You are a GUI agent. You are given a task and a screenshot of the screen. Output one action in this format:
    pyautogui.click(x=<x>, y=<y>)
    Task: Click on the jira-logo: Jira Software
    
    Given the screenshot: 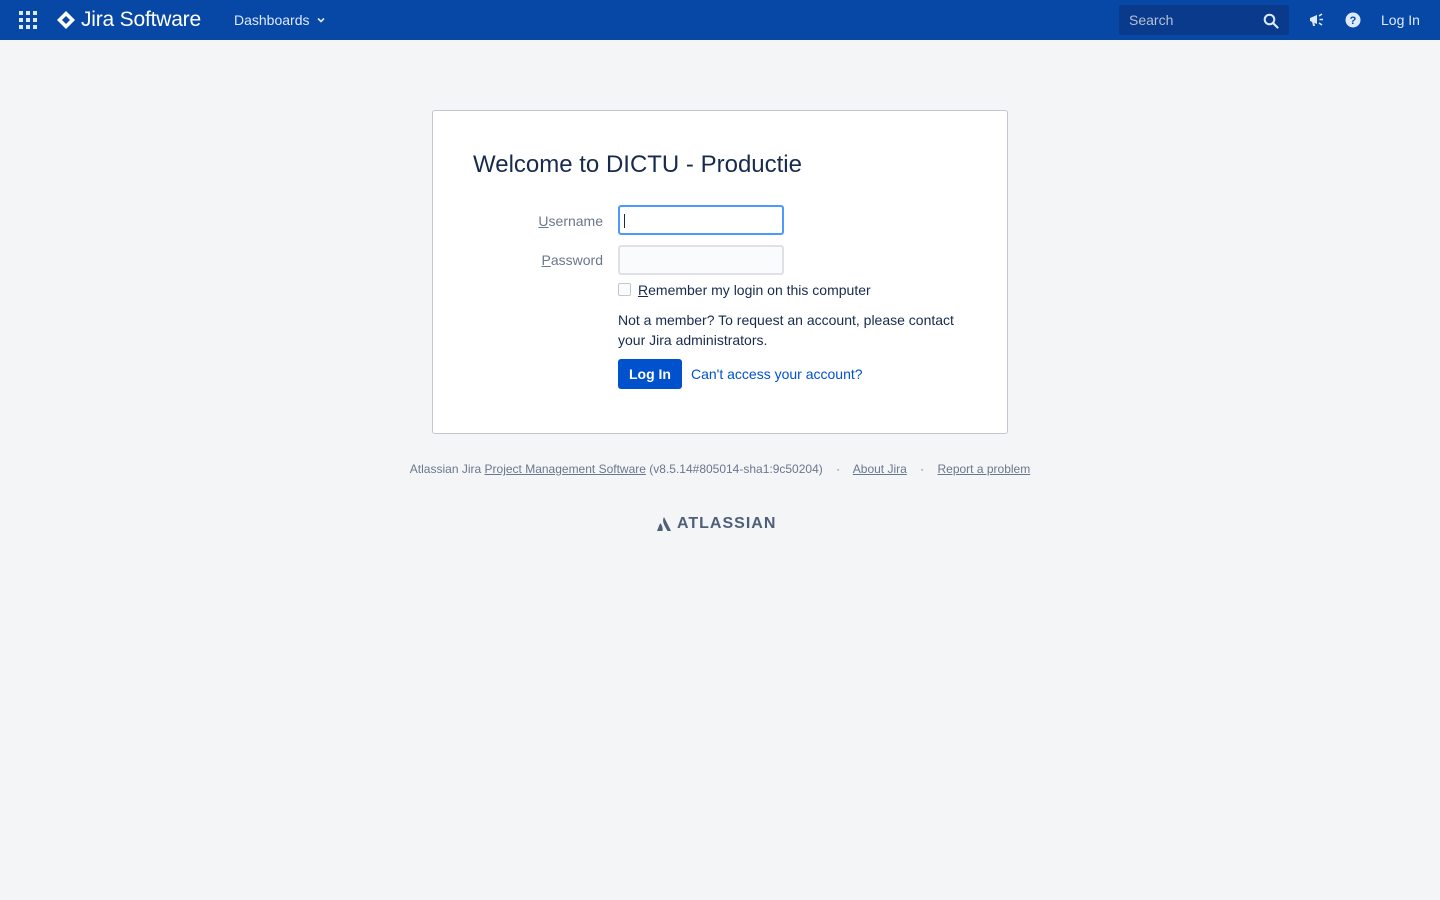 What is the action you would take?
    pyautogui.click(x=128, y=20)
    